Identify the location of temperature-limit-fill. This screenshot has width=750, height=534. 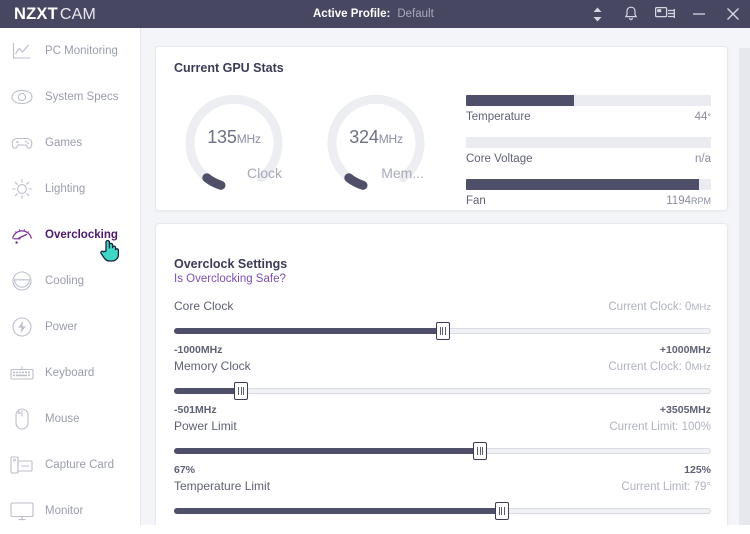
(338, 511).